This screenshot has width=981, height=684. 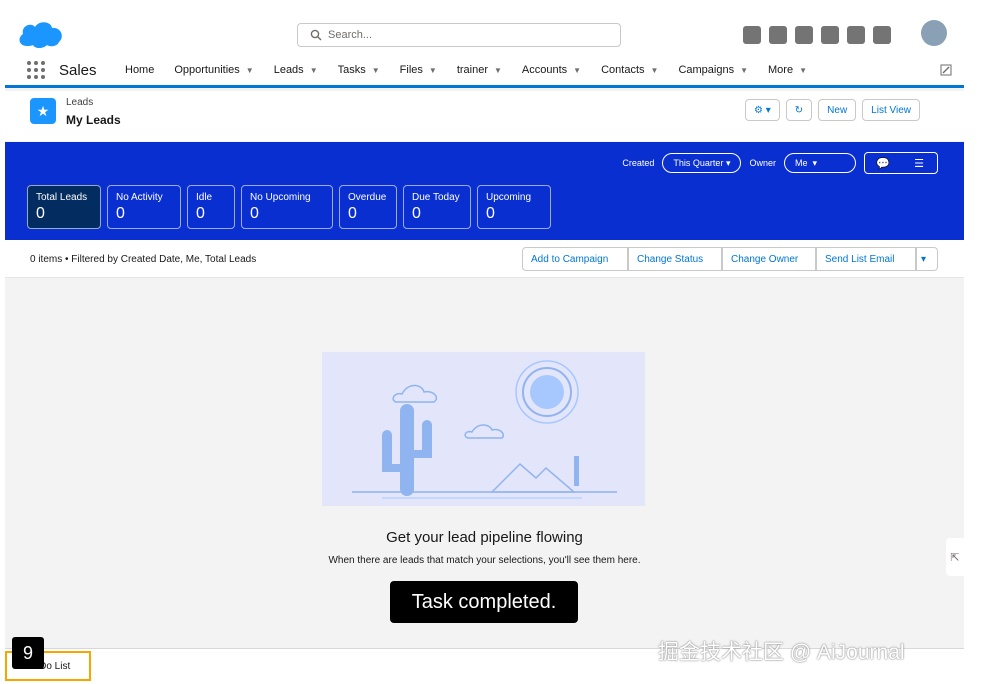 What do you see at coordinates (28, 653) in the screenshot?
I see `step-number-badge: 9` at bounding box center [28, 653].